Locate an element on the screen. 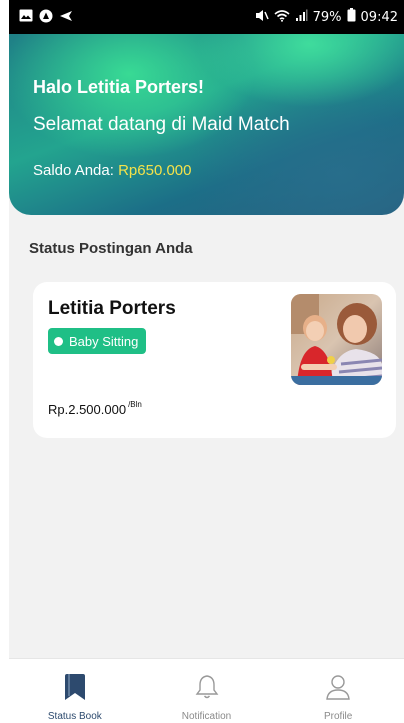  posting-price: Rp.2.500.000/Bln is located at coordinates (95, 408).